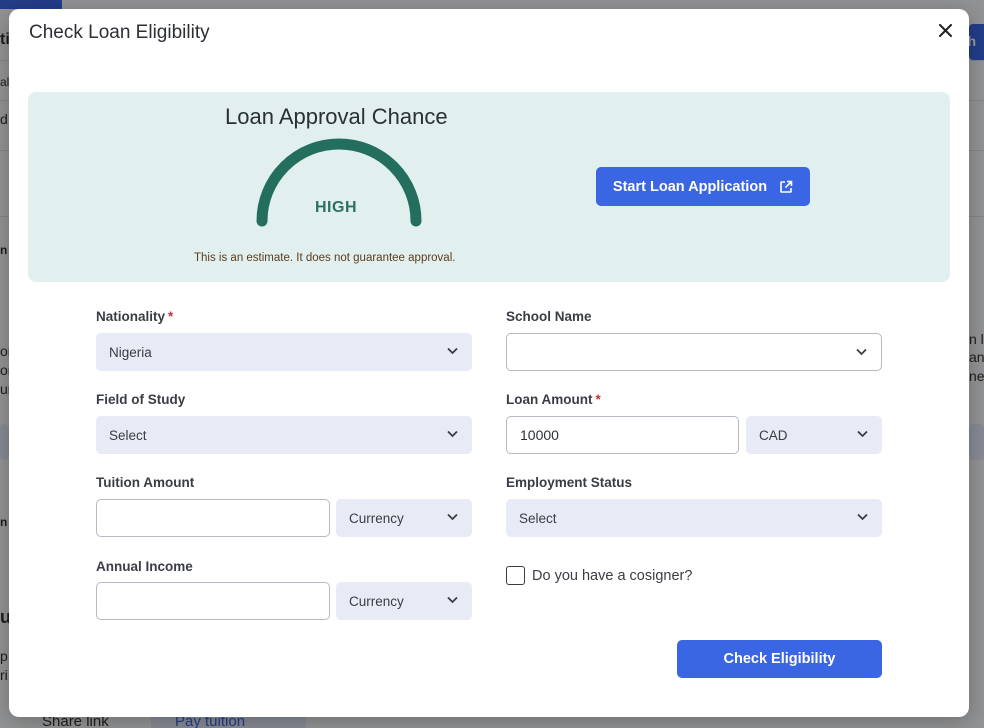 This screenshot has width=984, height=728. Describe the element at coordinates (622, 435) in the screenshot. I see `loan-amount-input: 10000` at that location.